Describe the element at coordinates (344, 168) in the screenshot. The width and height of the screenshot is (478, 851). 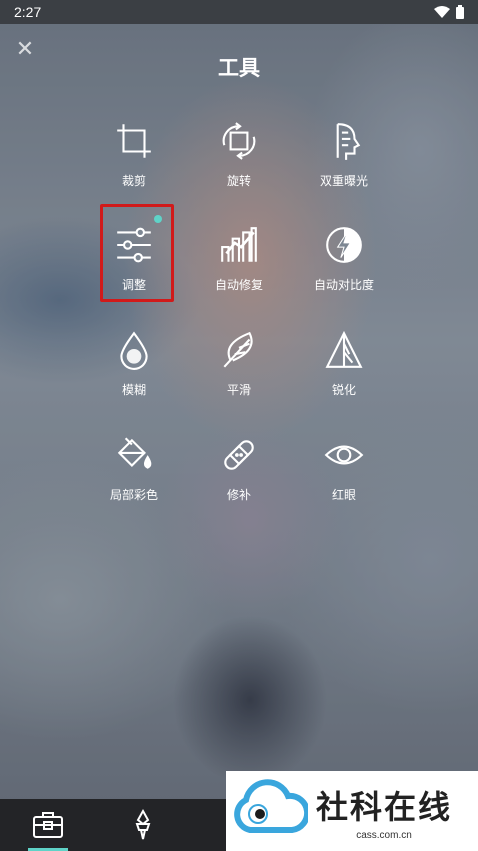
I see `tool-double-exposure: 双重曝光` at that location.